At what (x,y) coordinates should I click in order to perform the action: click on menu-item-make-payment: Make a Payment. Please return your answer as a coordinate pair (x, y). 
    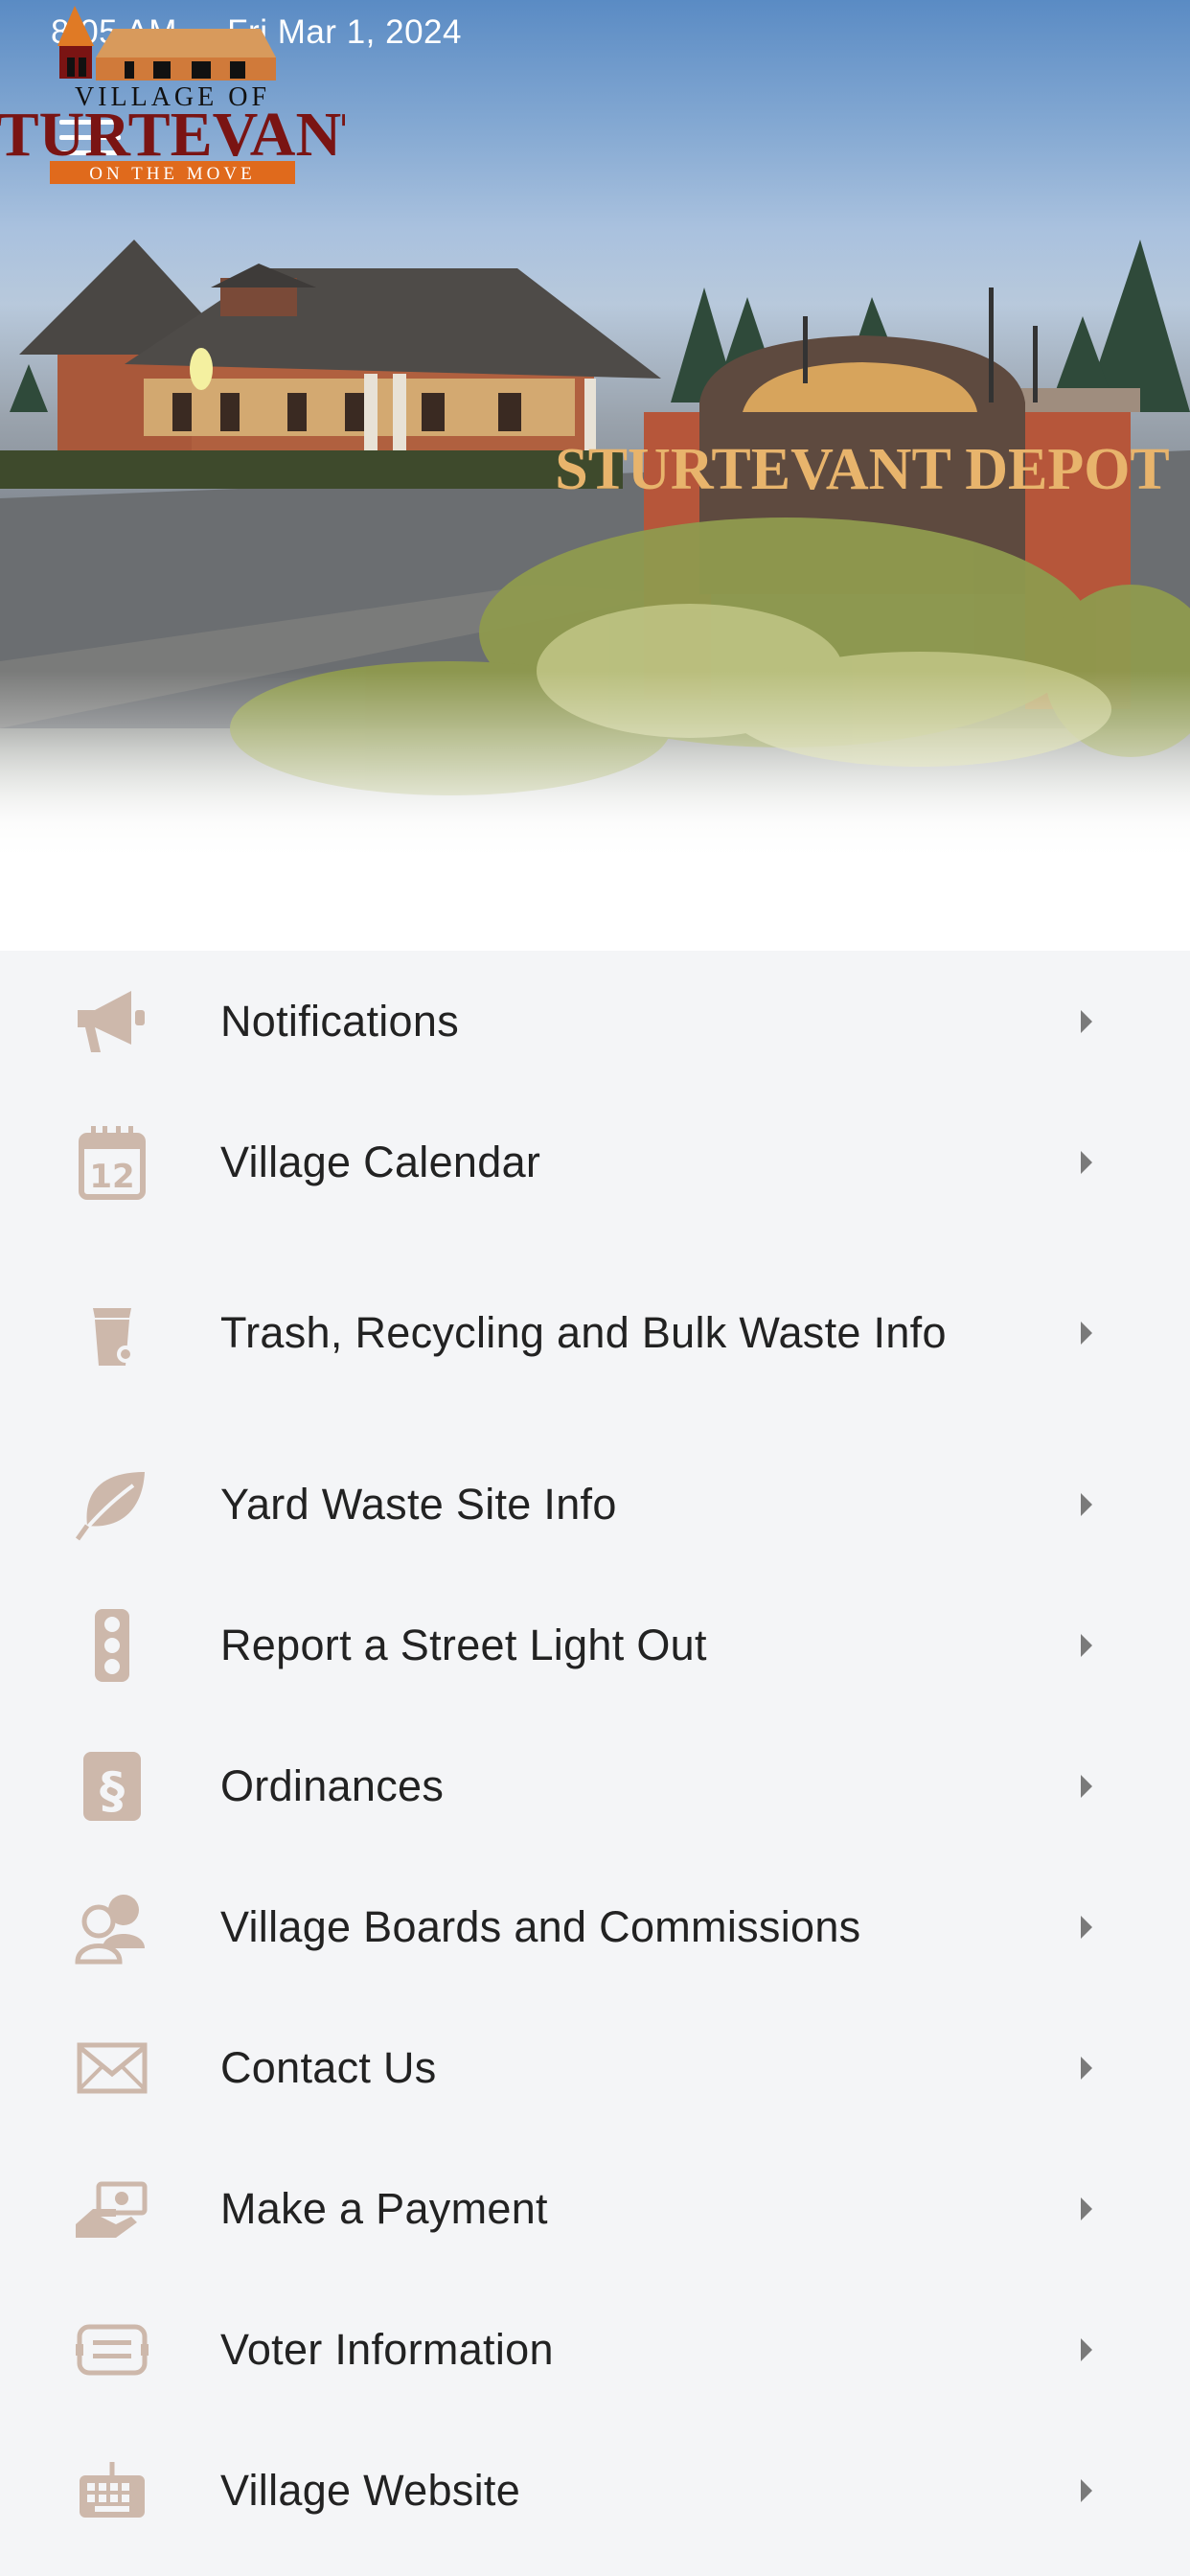
    Looking at the image, I should click on (595, 2208).